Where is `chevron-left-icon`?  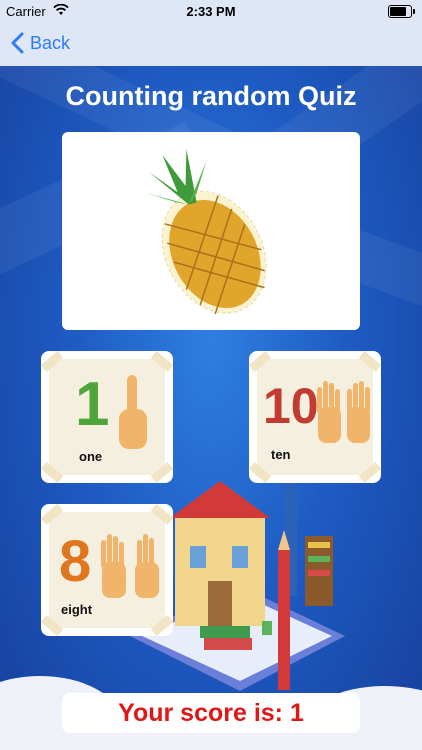
chevron-left-icon is located at coordinates (17, 43).